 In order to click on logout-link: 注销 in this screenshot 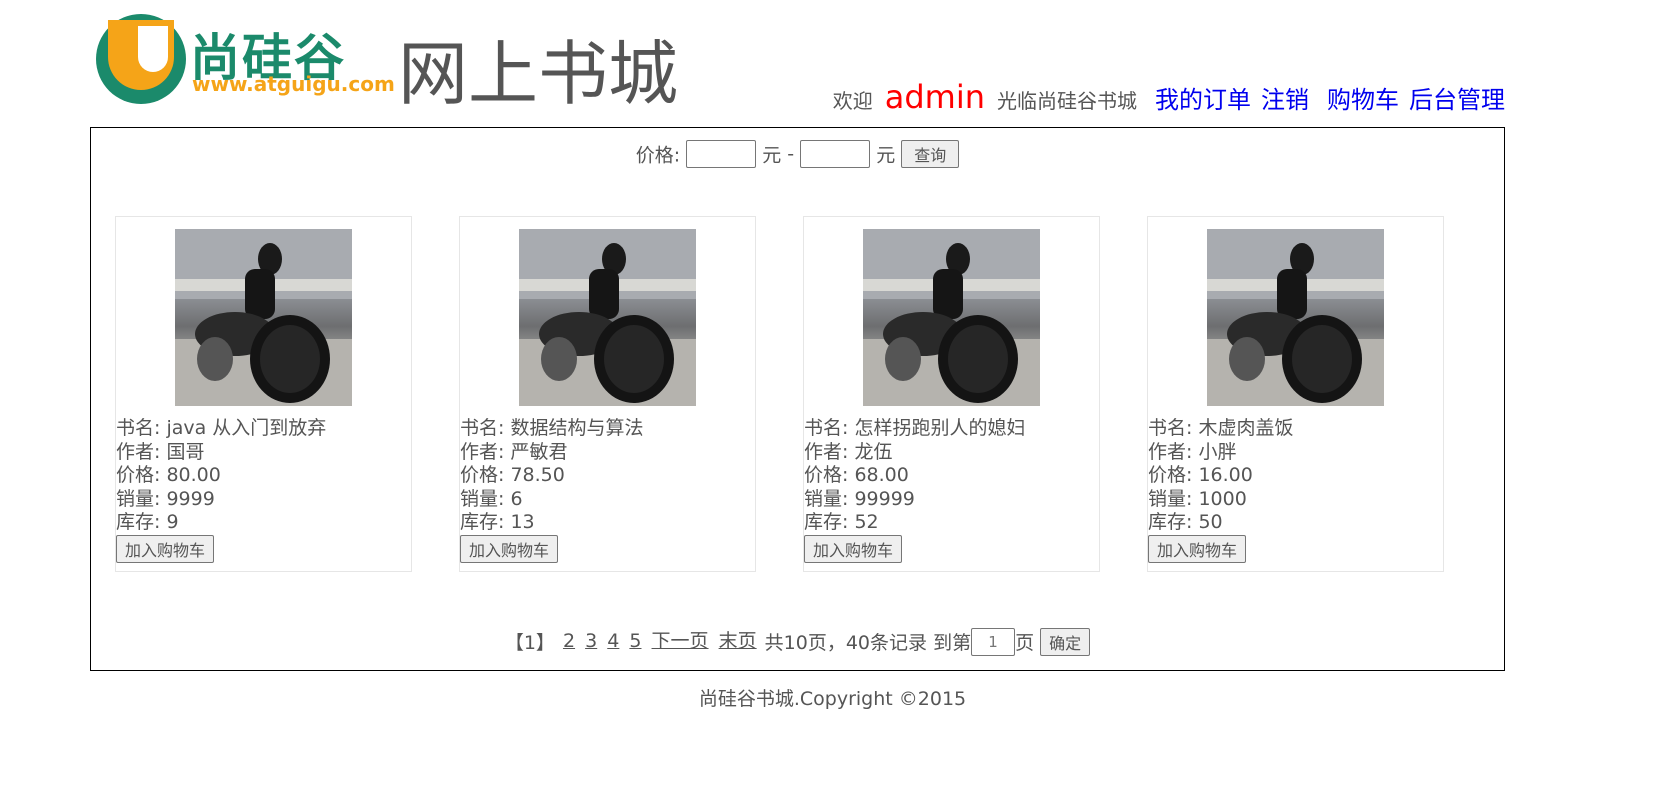, I will do `click(1285, 97)`.